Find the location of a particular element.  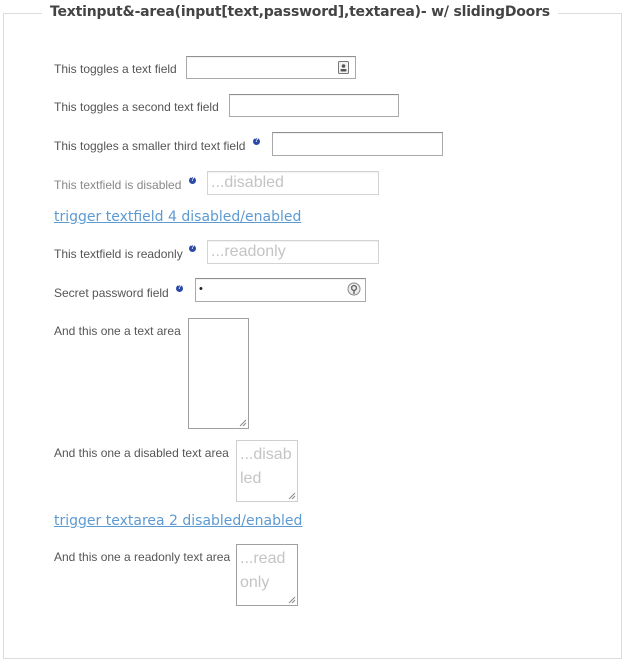

contact-card-icon is located at coordinates (343, 67).